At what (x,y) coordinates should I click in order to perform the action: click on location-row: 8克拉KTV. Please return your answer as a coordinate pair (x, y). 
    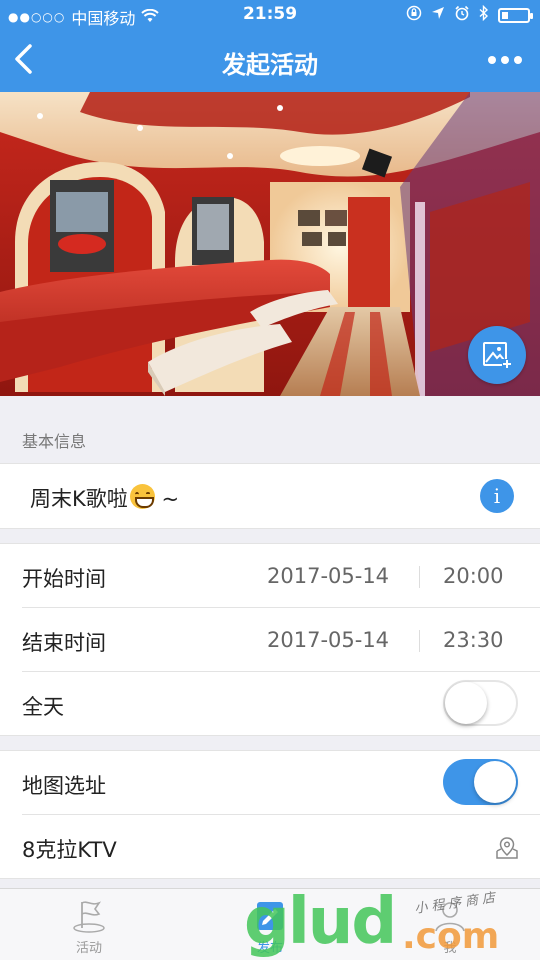
    Looking at the image, I should click on (270, 847).